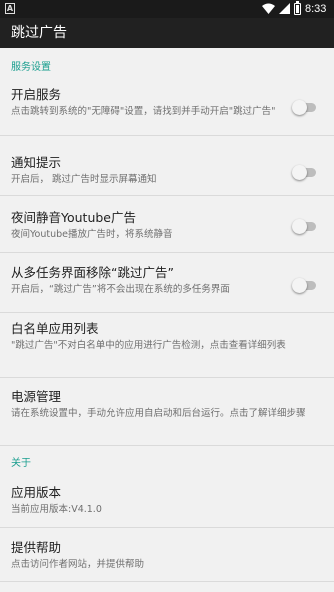 The height and width of the screenshot is (592, 334). What do you see at coordinates (21, 463) in the screenshot?
I see `section-header-about: 关于` at bounding box center [21, 463].